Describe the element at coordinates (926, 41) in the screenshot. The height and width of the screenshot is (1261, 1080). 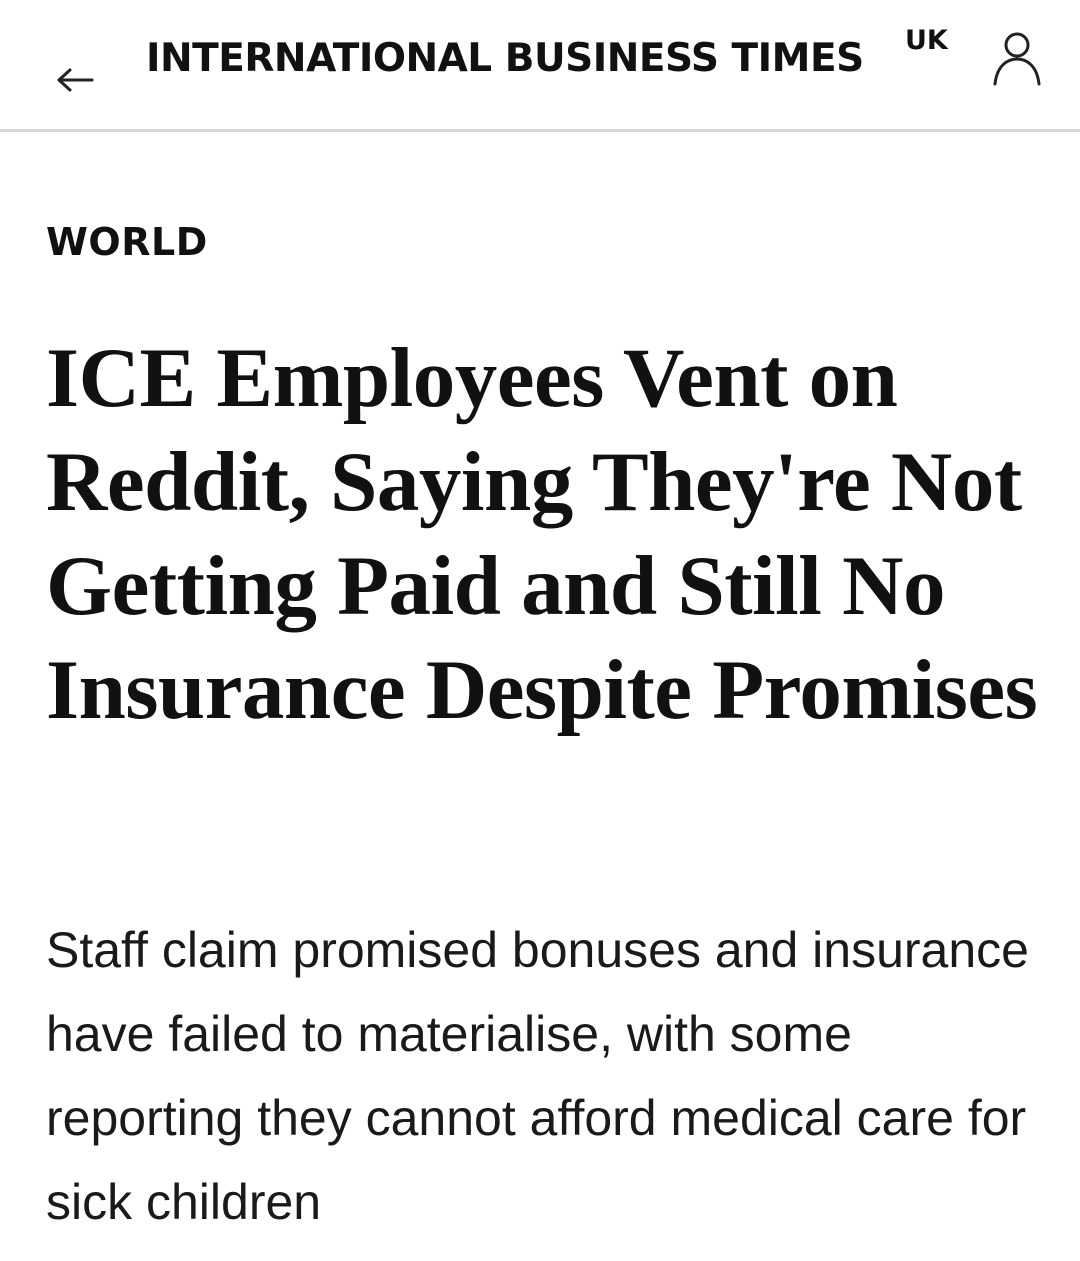
I see `edition-label: UK` at that location.